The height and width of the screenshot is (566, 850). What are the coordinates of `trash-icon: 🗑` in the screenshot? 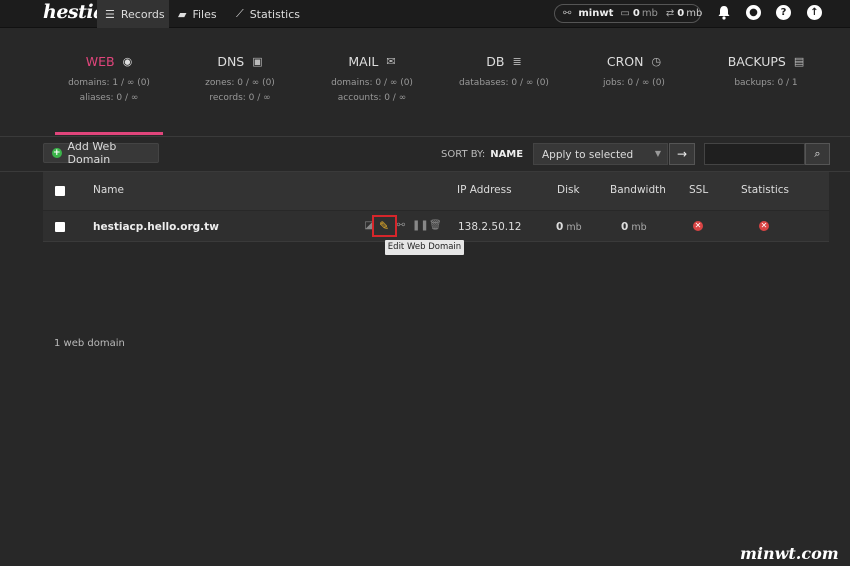 It's located at (435, 225).